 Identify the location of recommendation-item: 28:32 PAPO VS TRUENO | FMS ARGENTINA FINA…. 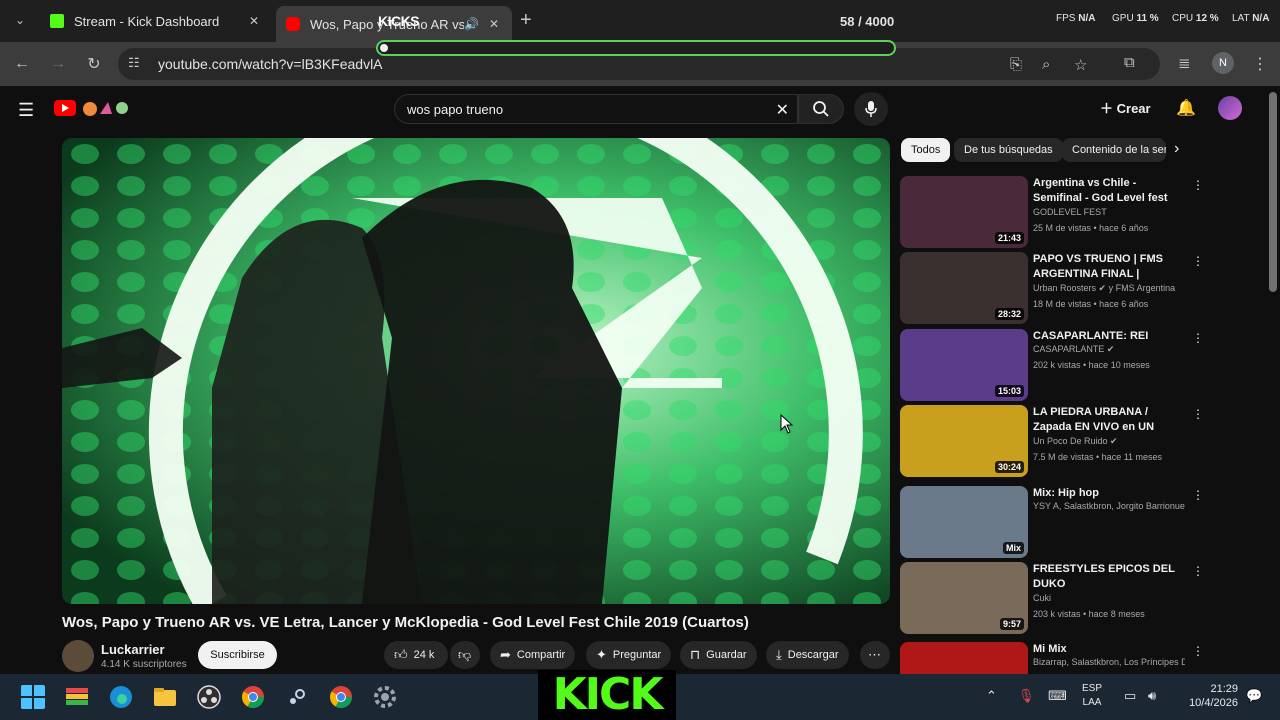
(1052, 288).